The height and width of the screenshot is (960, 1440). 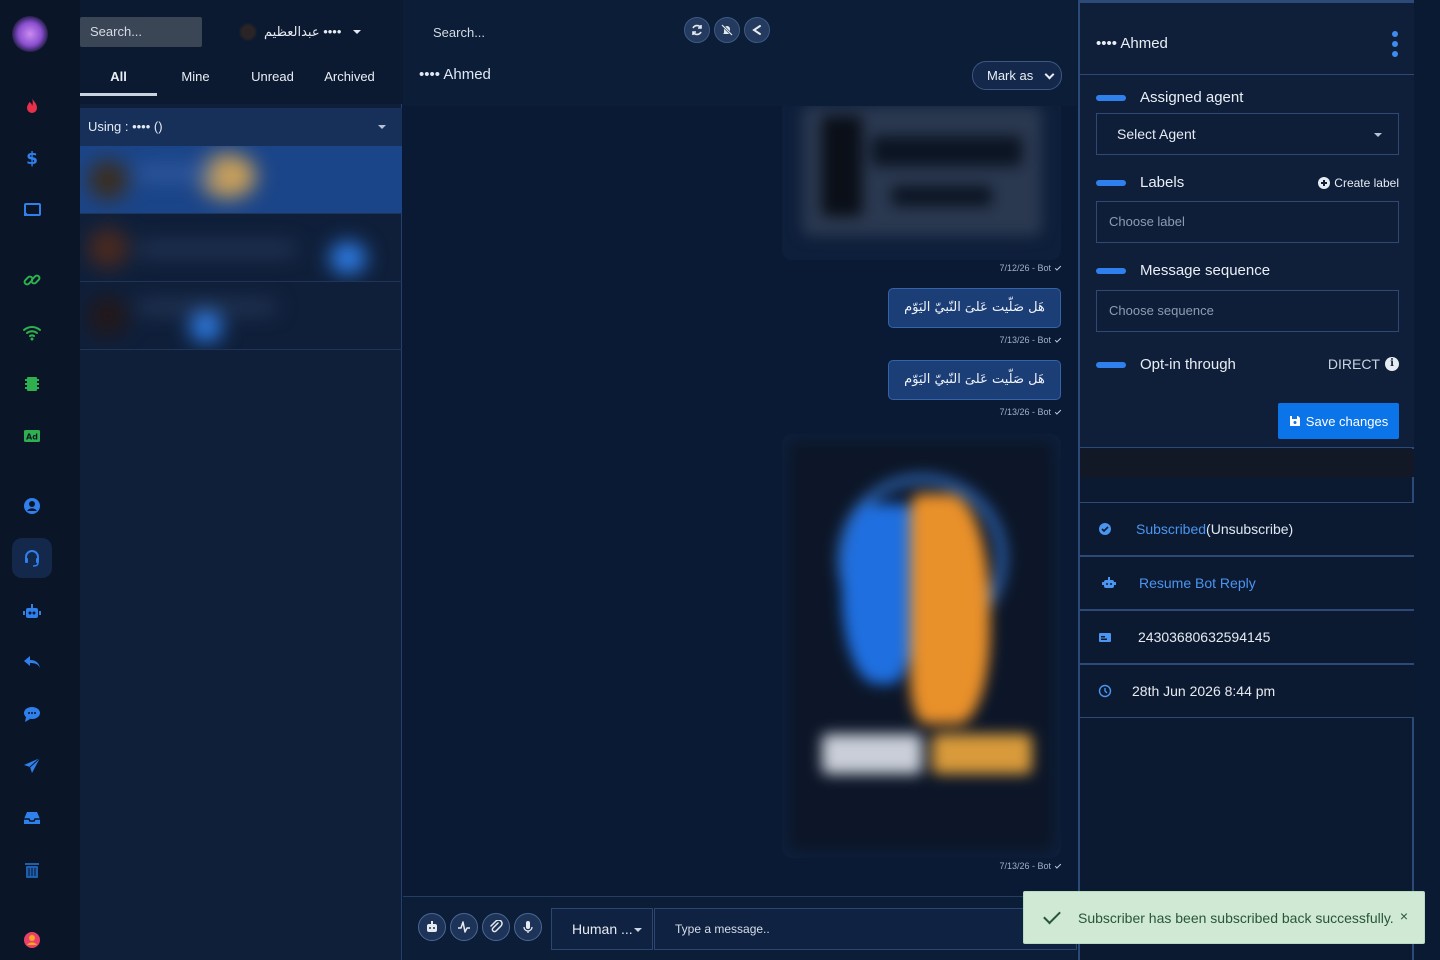 I want to click on mark-as-label: Mark as, so click(x=1010, y=75).